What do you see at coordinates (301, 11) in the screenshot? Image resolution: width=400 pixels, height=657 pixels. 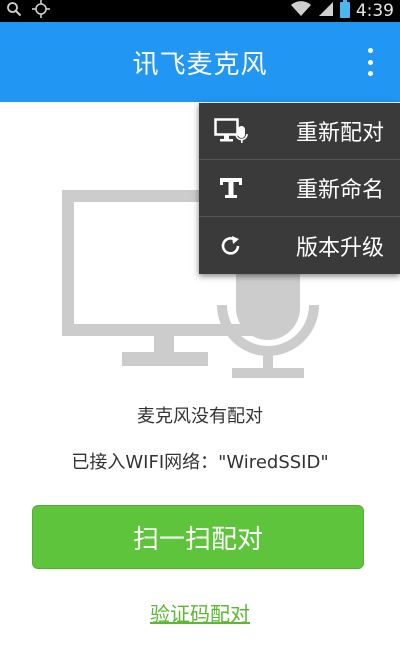 I see `wifi-icon` at bounding box center [301, 11].